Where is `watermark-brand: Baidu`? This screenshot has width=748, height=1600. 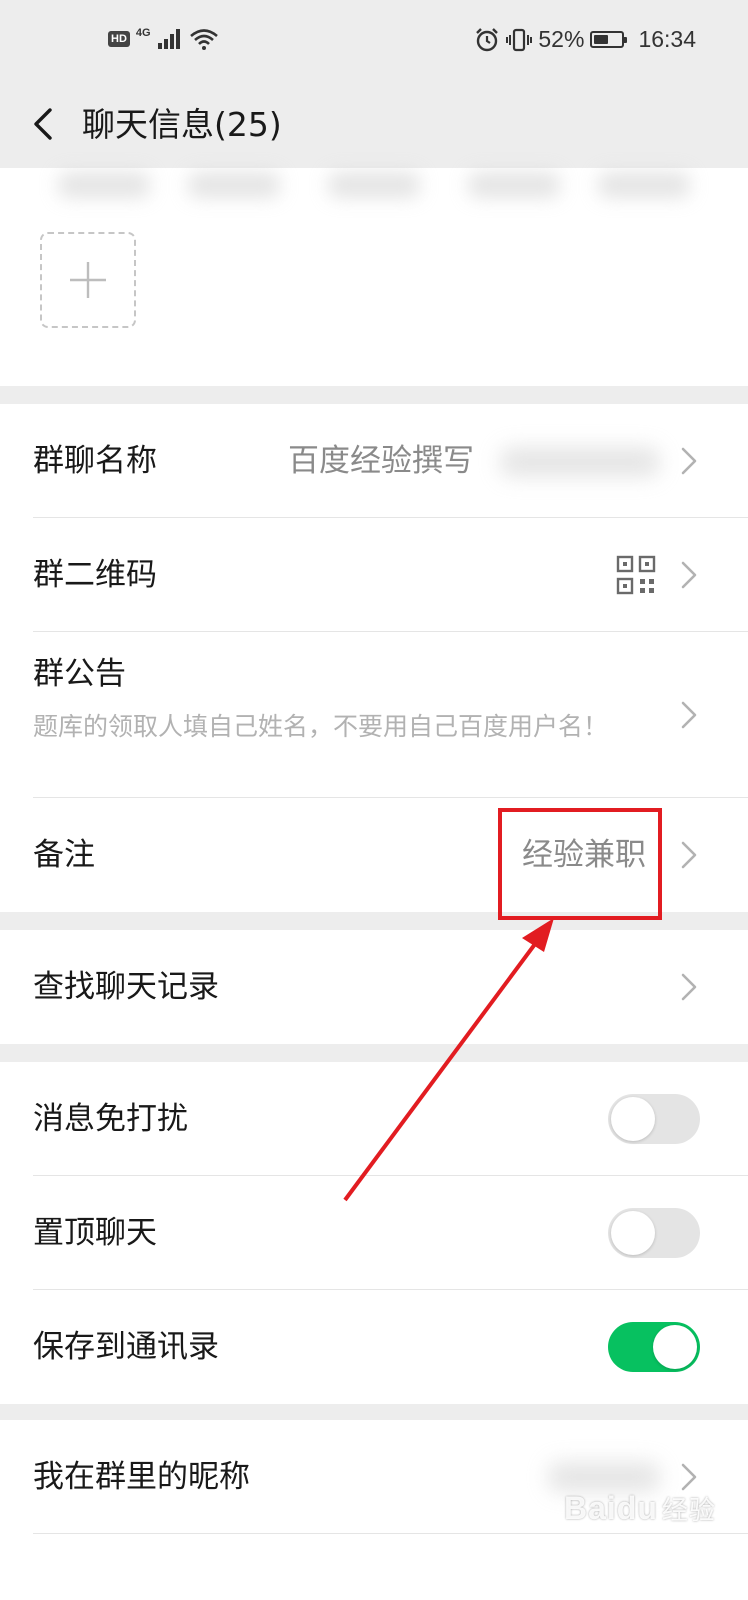 watermark-brand: Baidu is located at coordinates (611, 1508).